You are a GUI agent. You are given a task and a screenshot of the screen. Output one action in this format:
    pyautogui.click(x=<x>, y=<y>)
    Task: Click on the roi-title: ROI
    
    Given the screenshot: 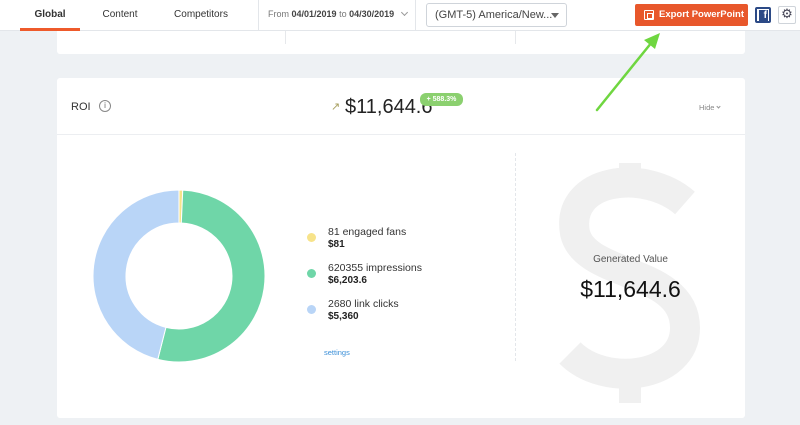 What is the action you would take?
    pyautogui.click(x=81, y=107)
    